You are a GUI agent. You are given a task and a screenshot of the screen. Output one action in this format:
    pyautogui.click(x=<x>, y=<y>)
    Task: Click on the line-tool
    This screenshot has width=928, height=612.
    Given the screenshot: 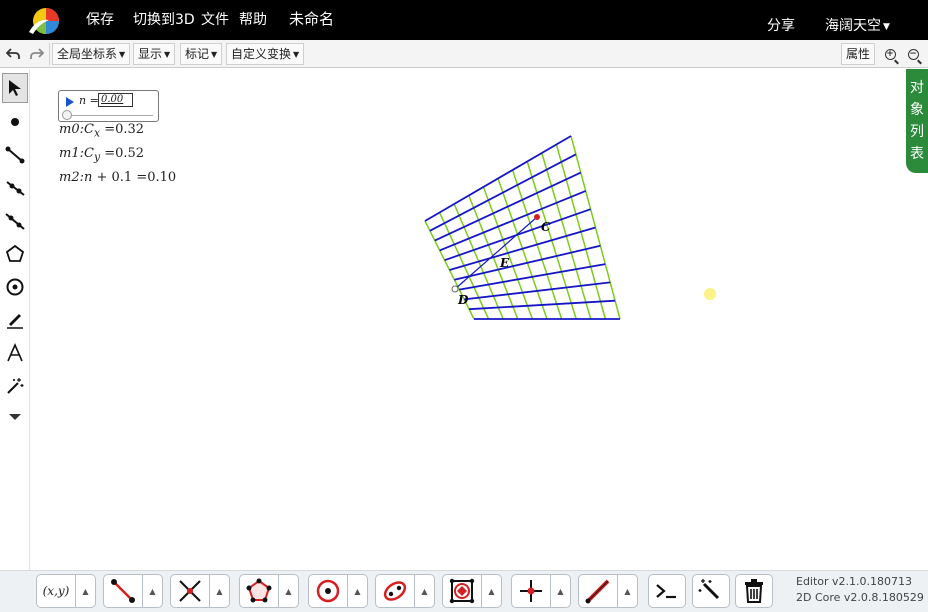 What is the action you would take?
    pyautogui.click(x=15, y=221)
    